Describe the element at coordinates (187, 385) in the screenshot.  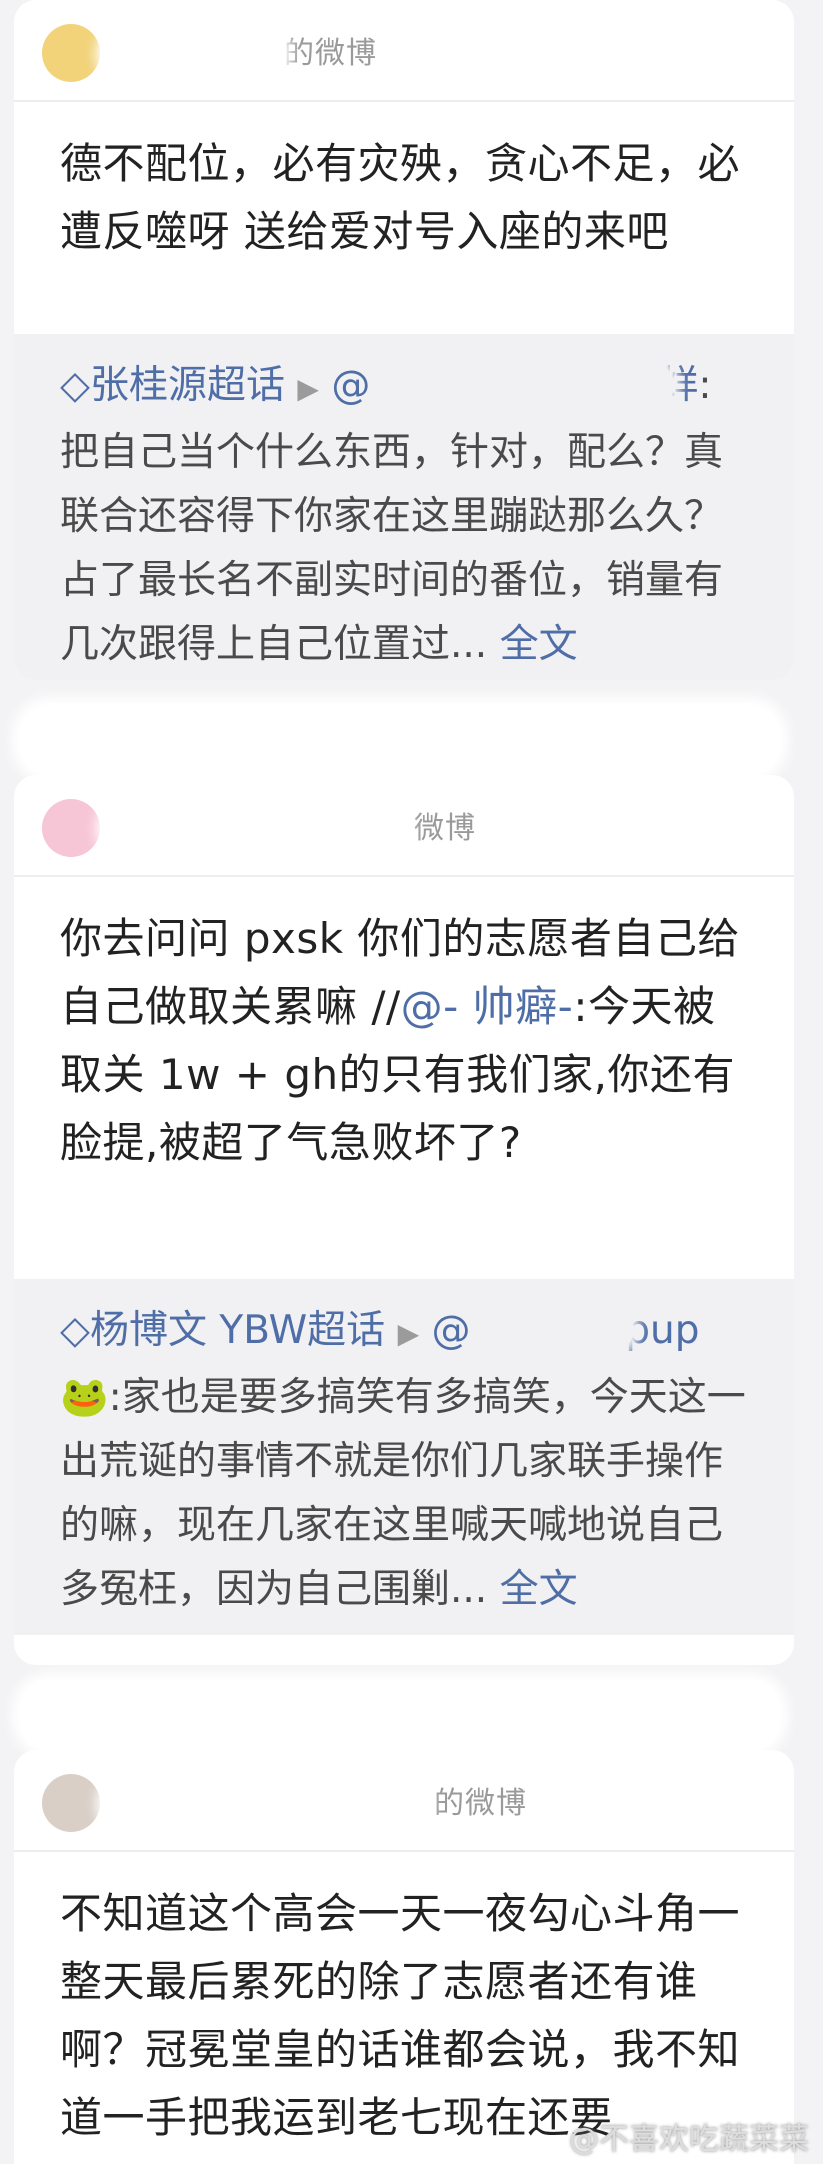
I see `supertopic-link: 张桂源超话` at that location.